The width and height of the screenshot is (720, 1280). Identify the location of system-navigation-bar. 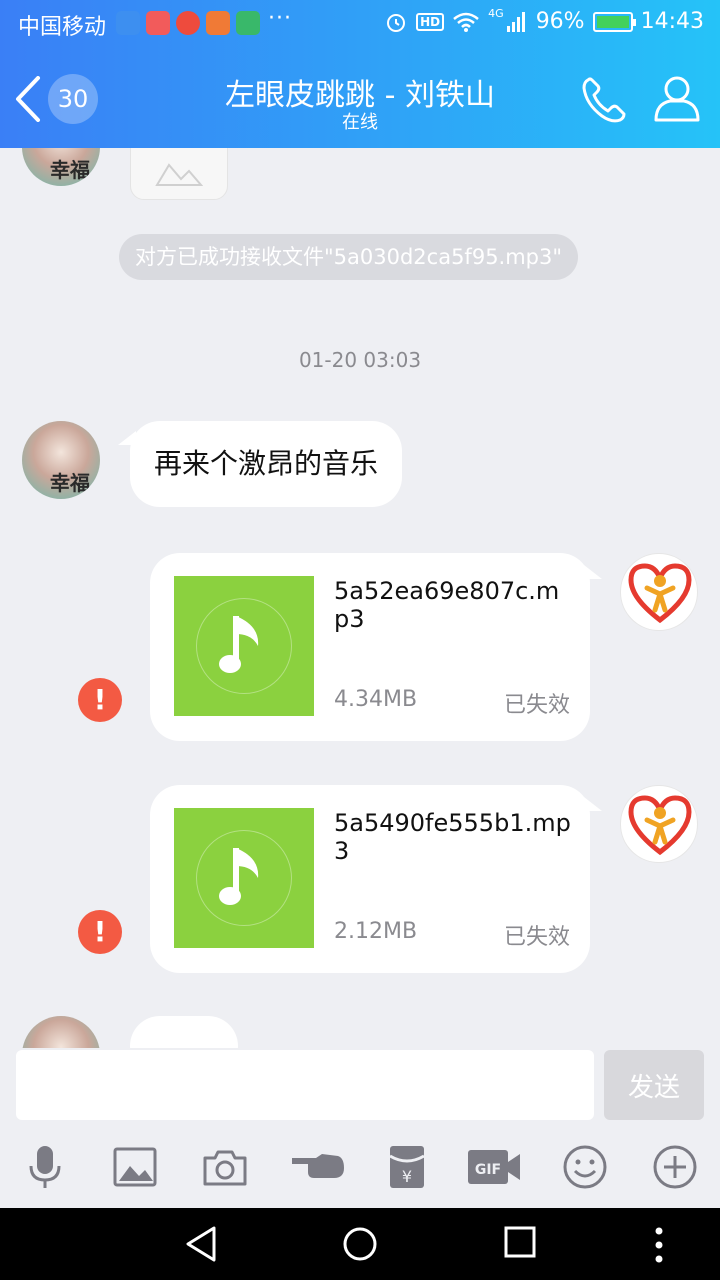
(360, 1244).